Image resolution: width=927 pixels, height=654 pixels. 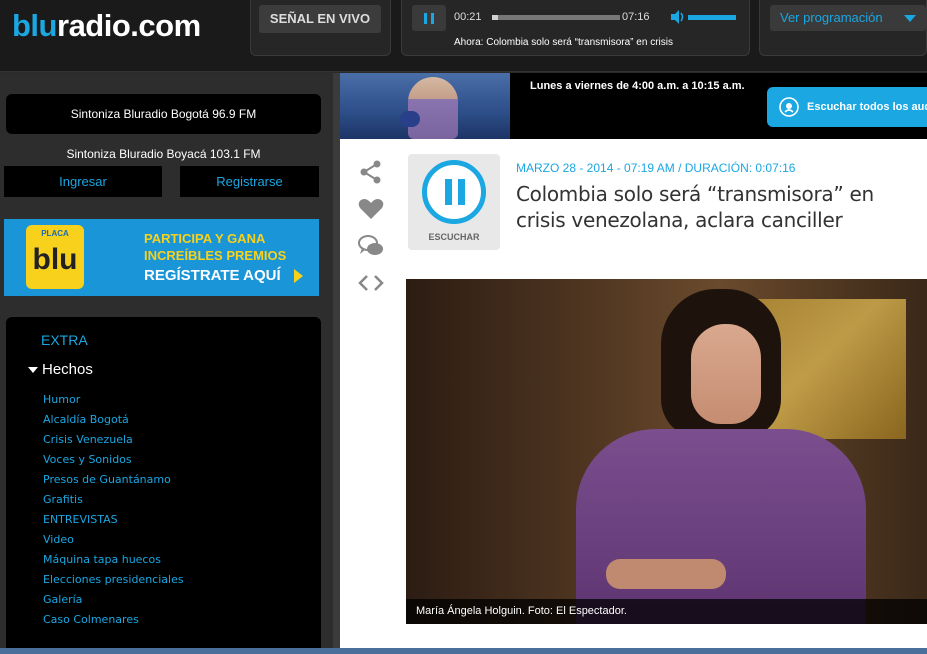 What do you see at coordinates (113, 540) in the screenshot?
I see `nav-item: Video` at bounding box center [113, 540].